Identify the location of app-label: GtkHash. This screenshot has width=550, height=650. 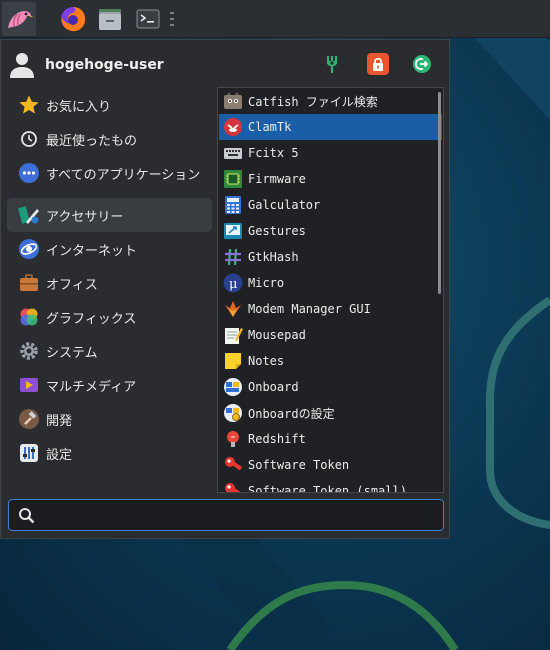
(273, 257).